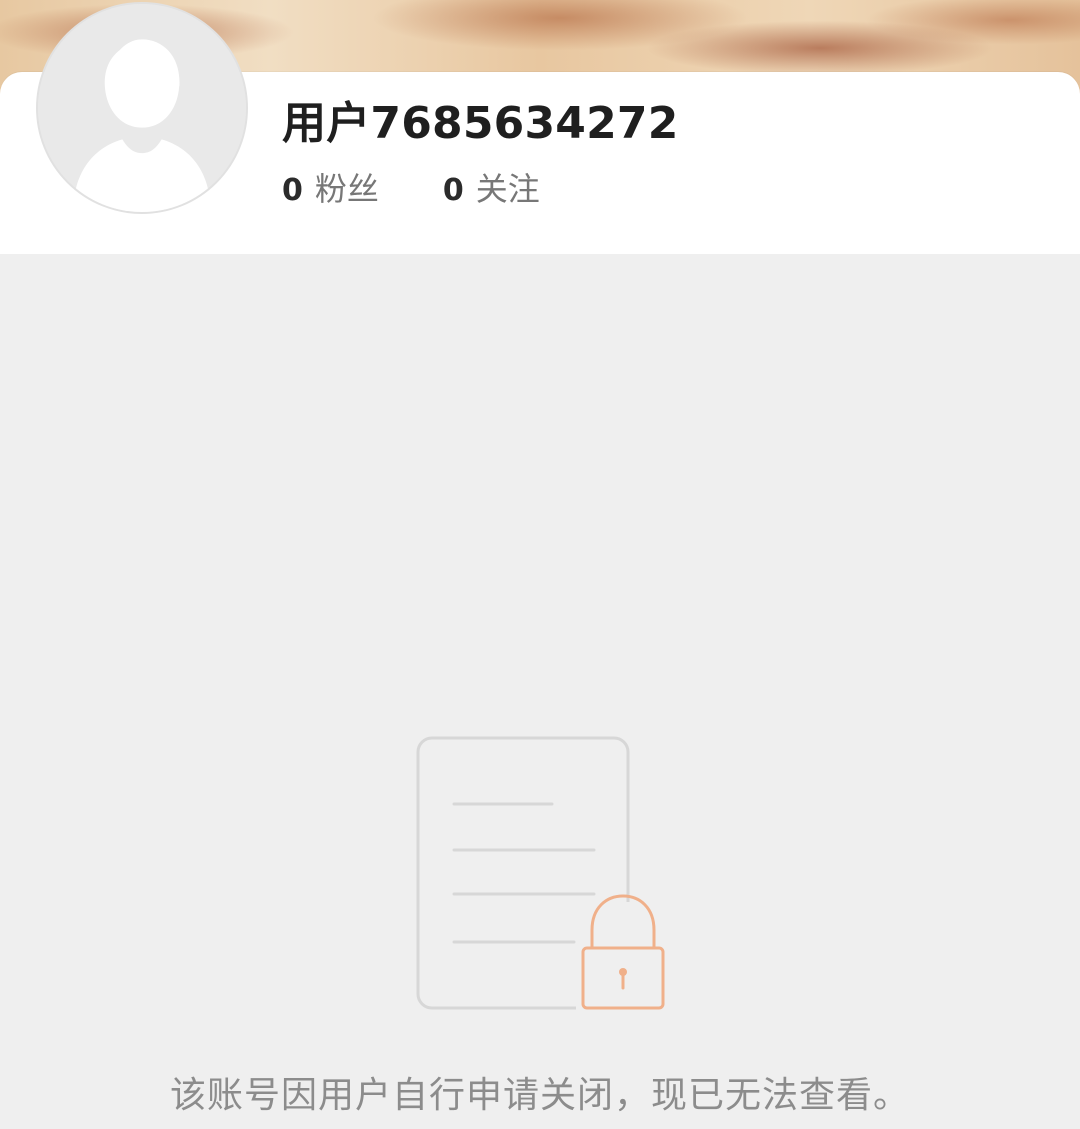  I want to click on locked-document-icon, so click(541, 874).